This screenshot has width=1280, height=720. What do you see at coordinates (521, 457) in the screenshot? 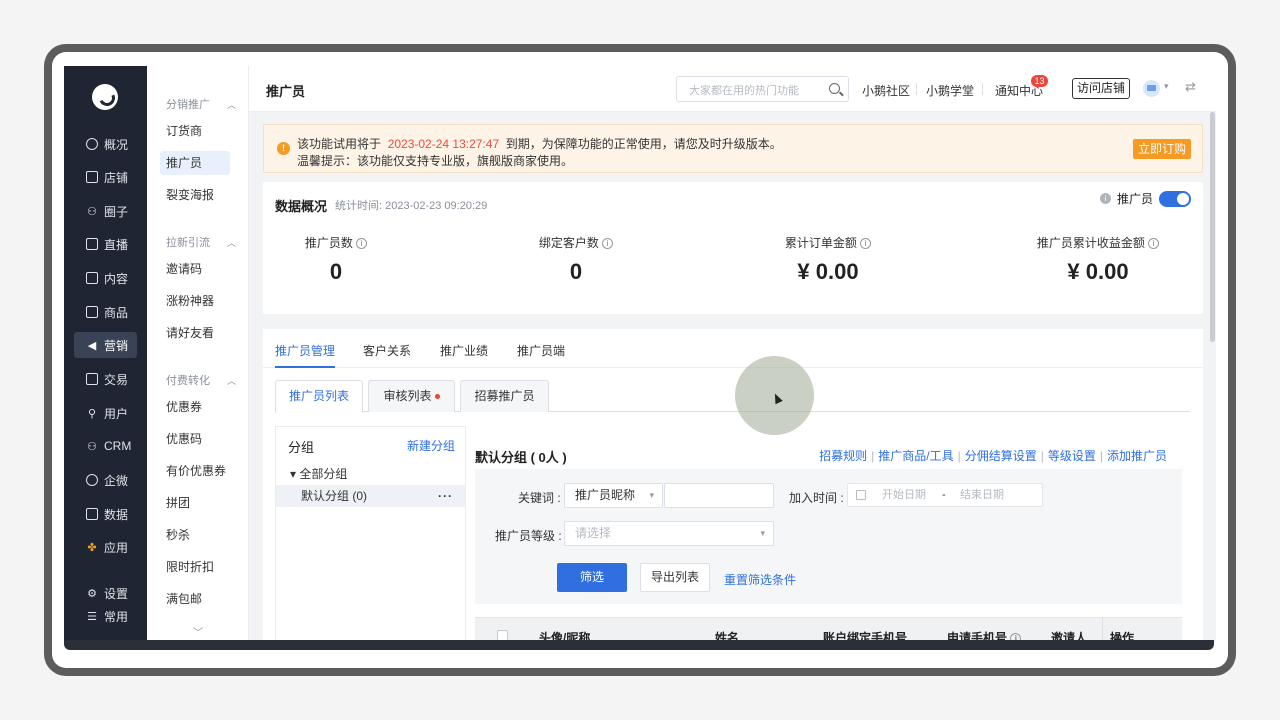
I see `list-title: 默认分组 ( 0人 )` at bounding box center [521, 457].